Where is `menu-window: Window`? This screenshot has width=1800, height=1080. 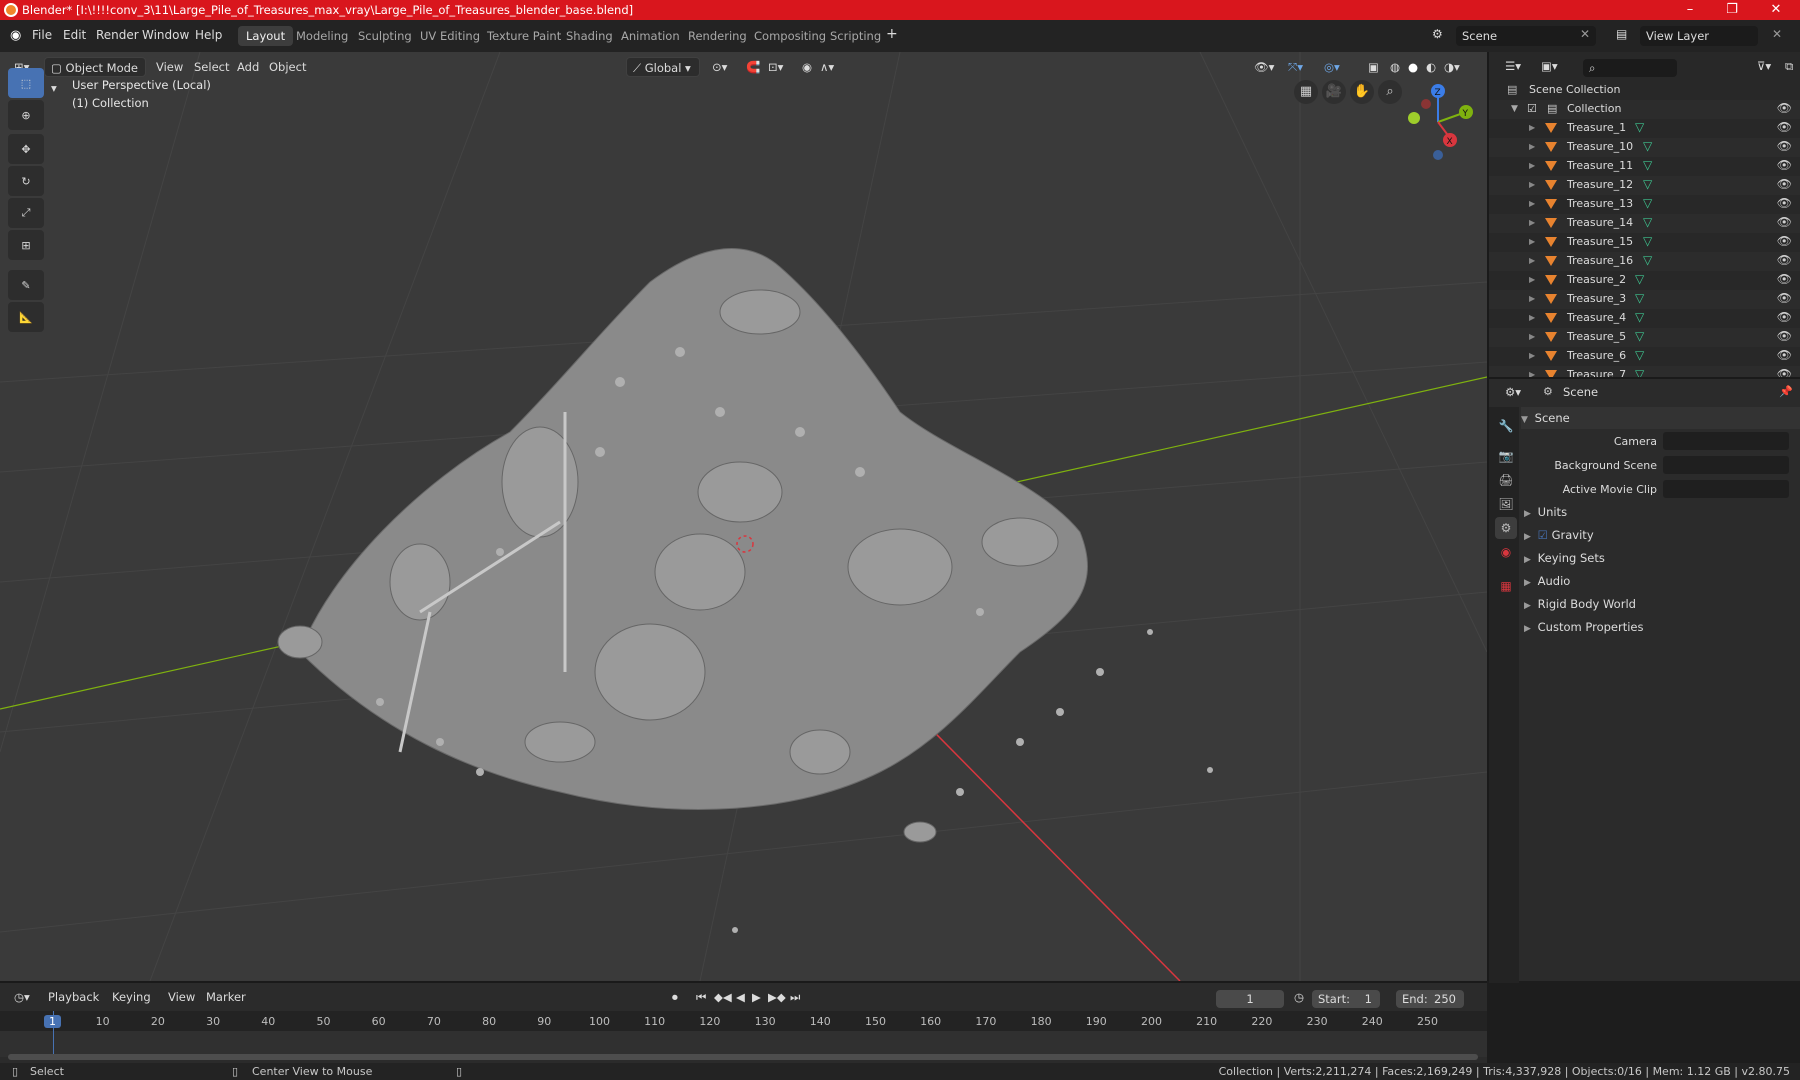 menu-window: Window is located at coordinates (165, 35).